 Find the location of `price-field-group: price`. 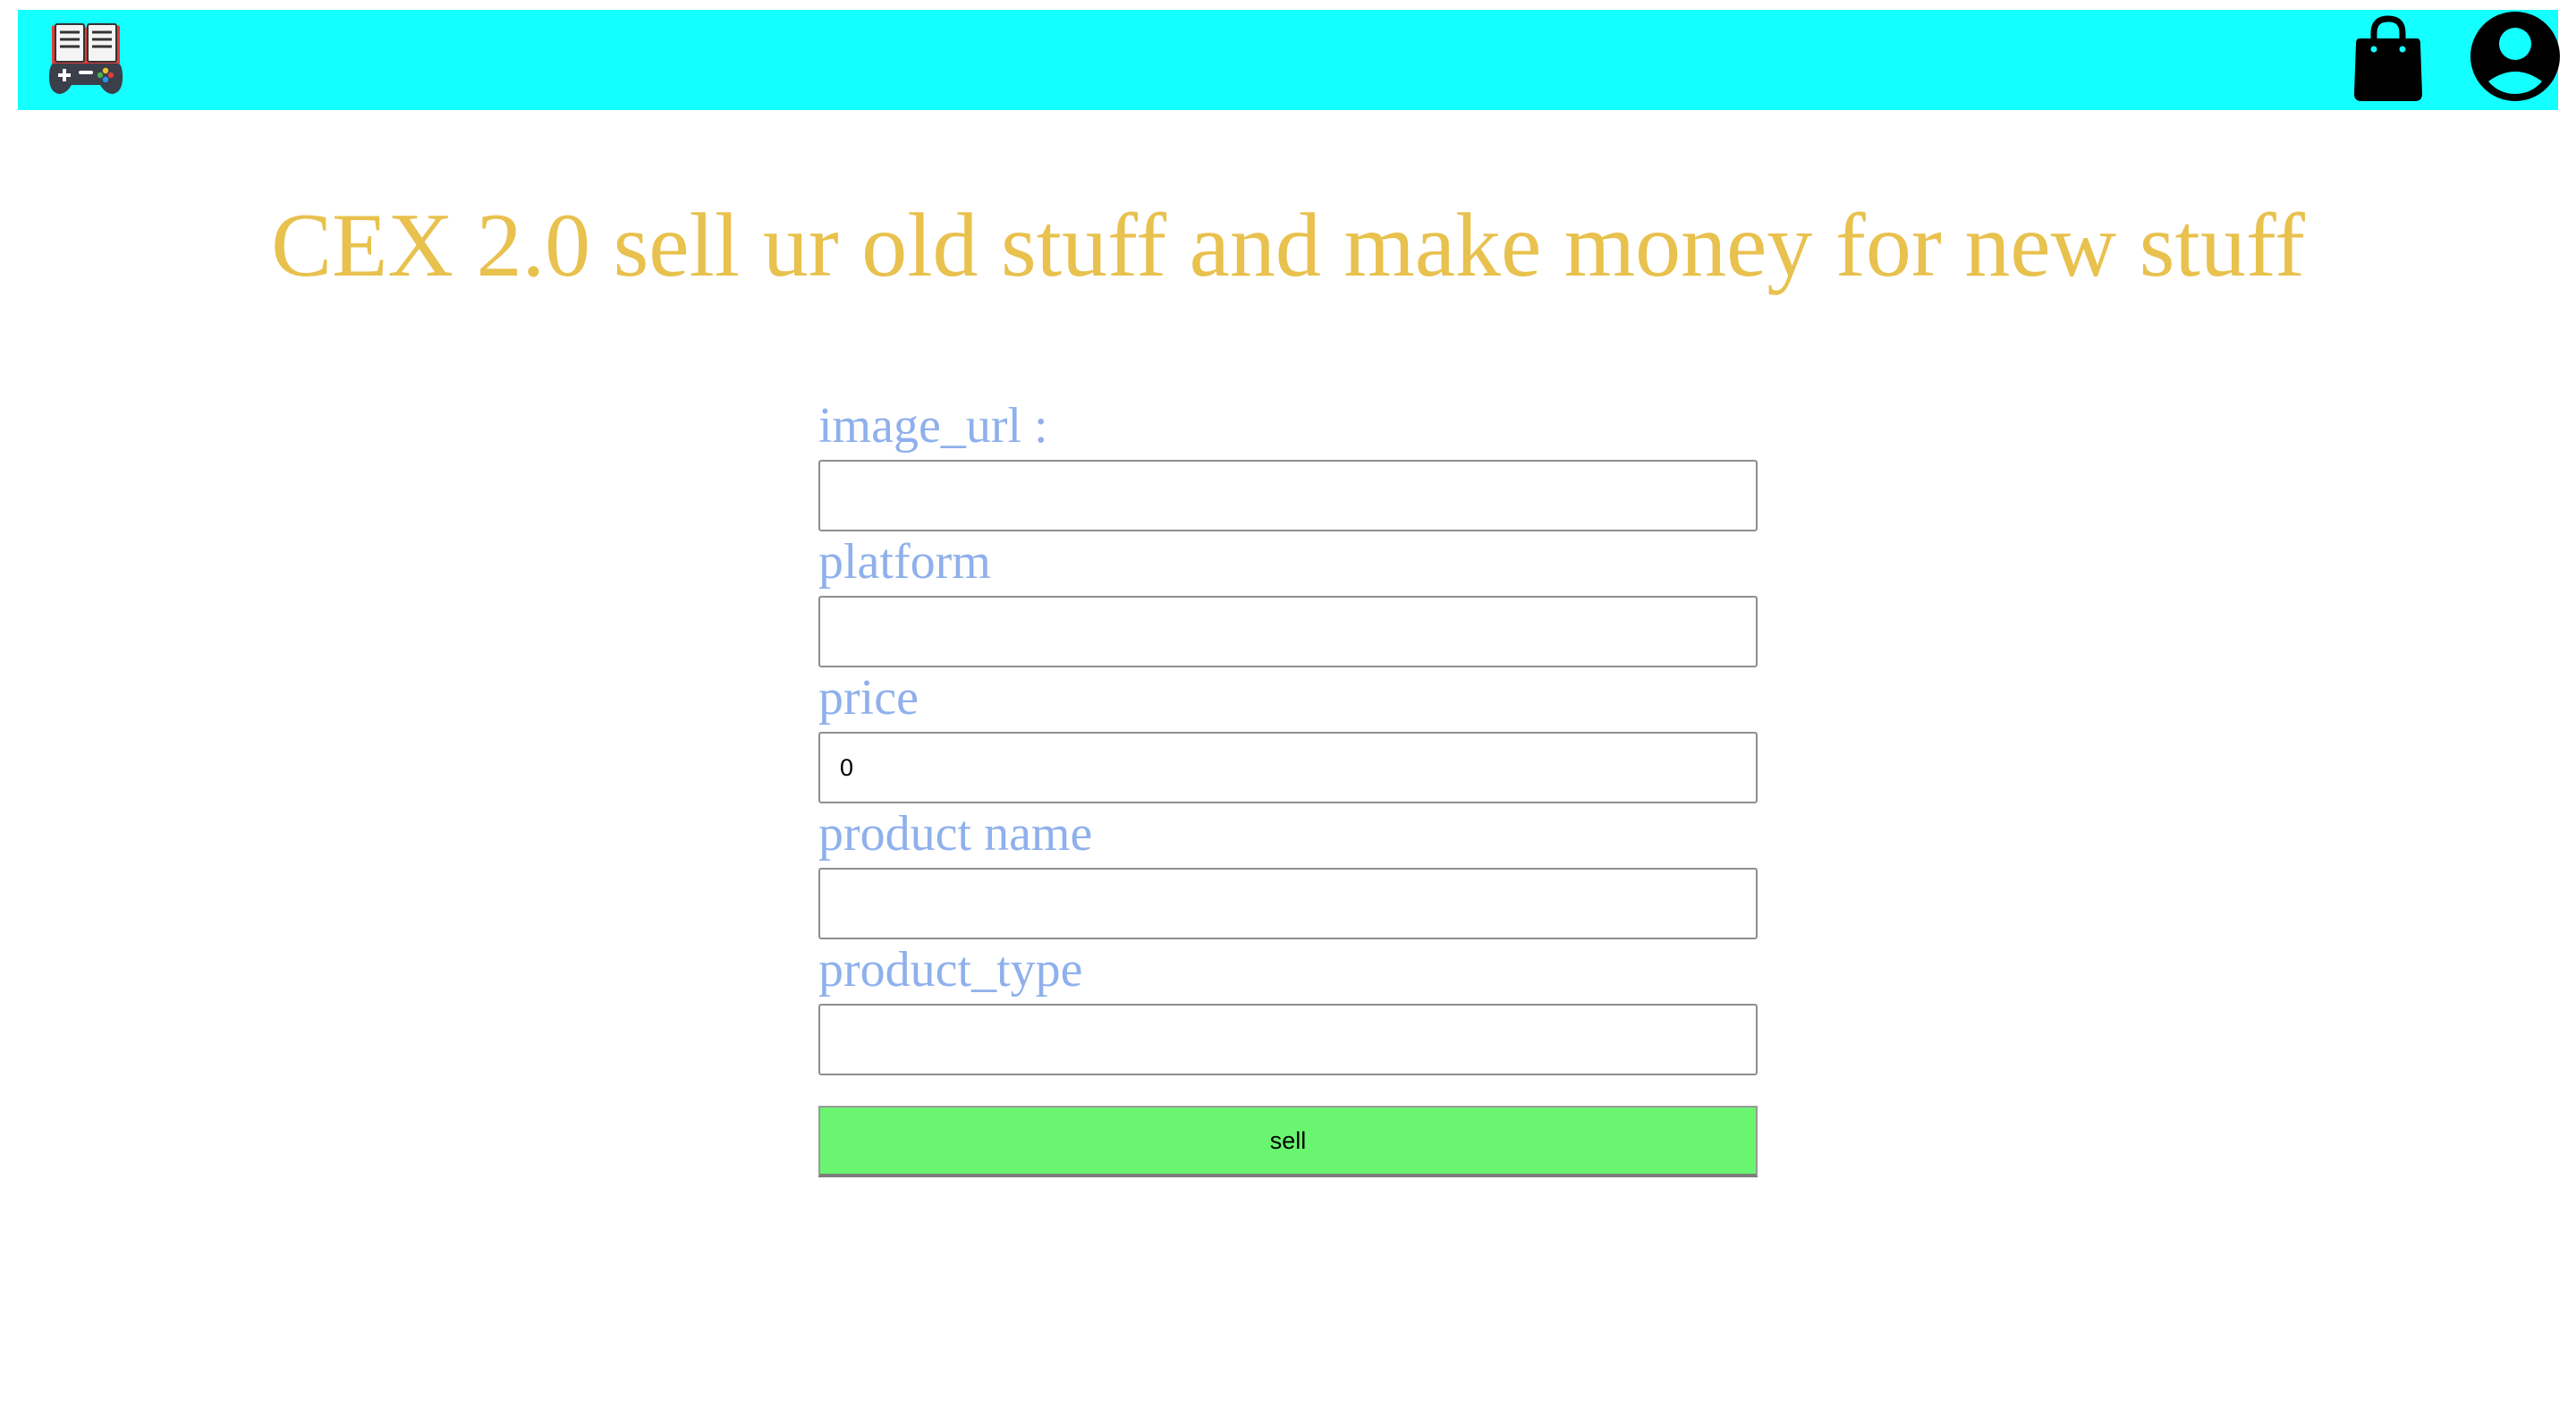

price-field-group: price is located at coordinates (1288, 733).